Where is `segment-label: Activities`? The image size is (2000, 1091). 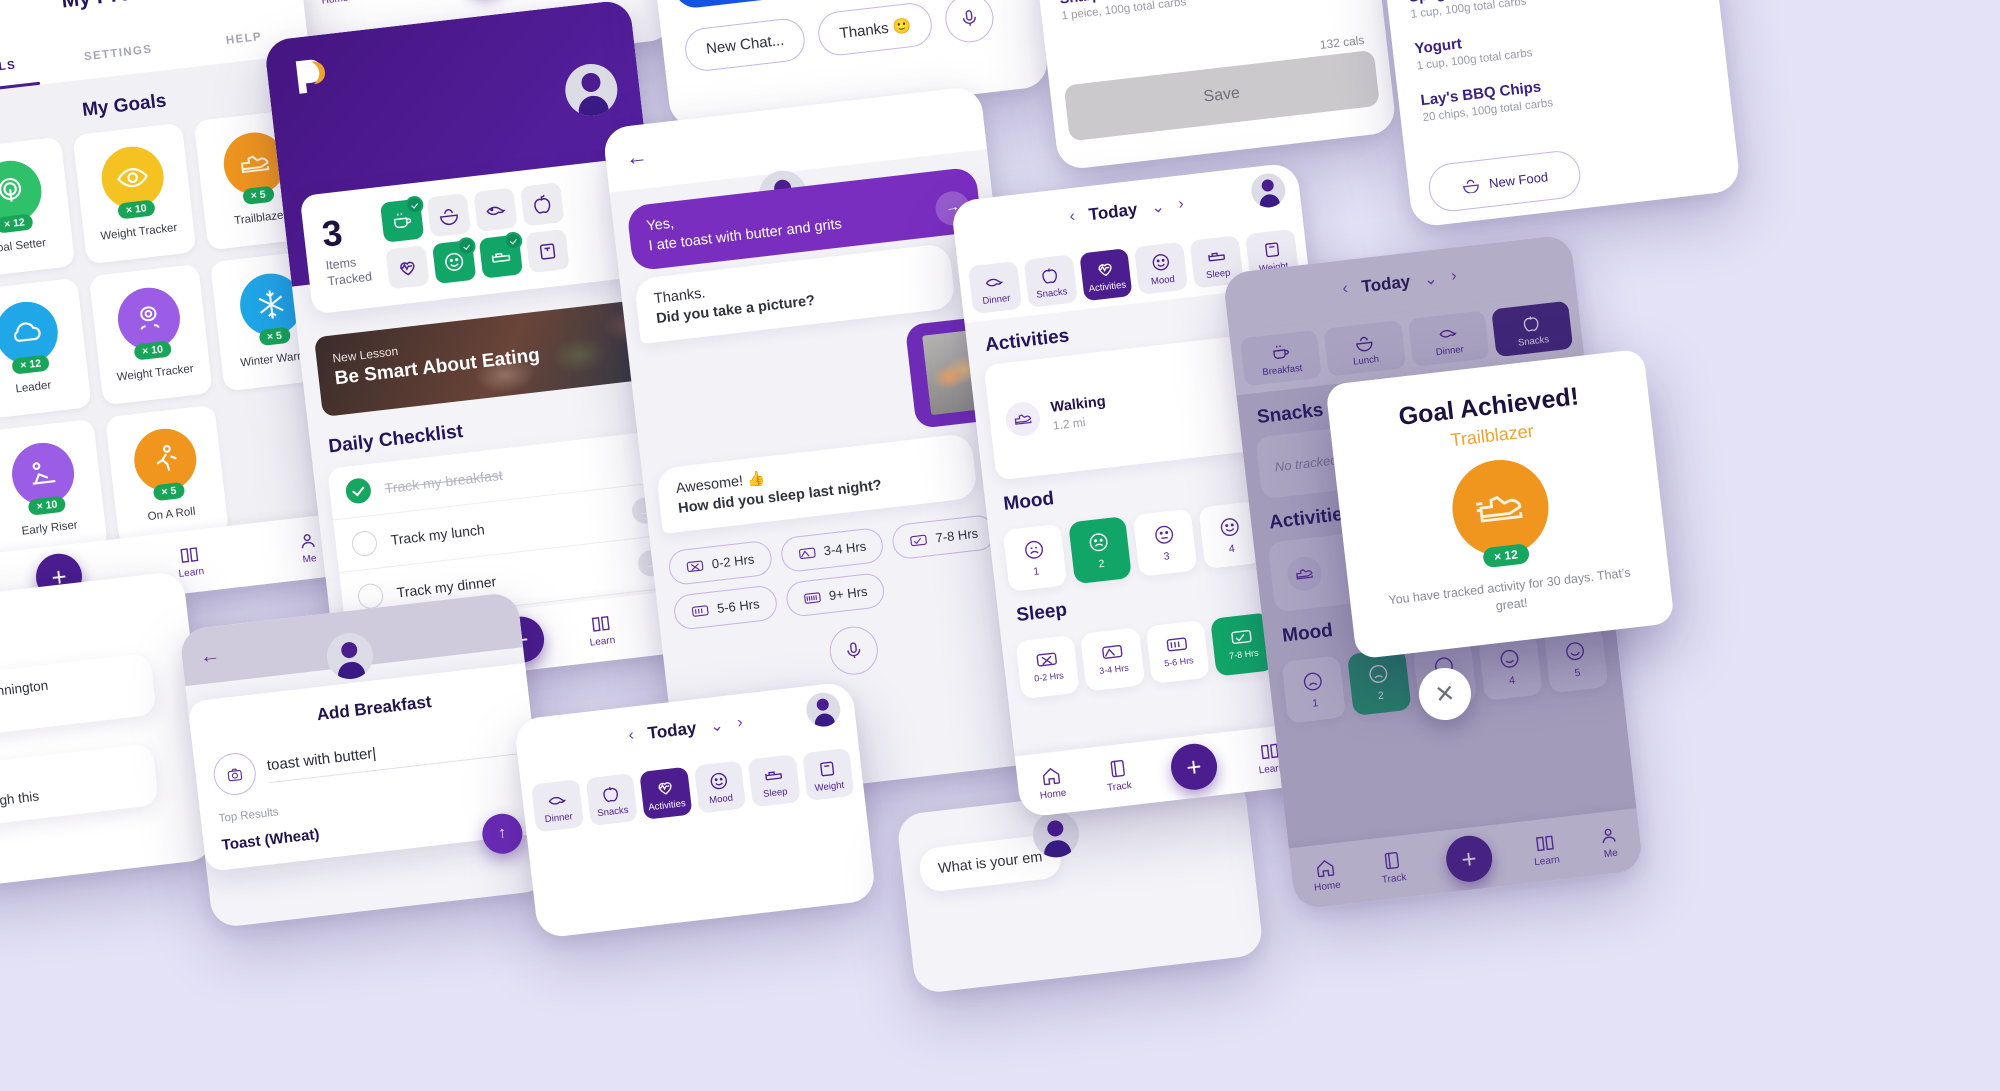
segment-label: Activities is located at coordinates (1107, 287).